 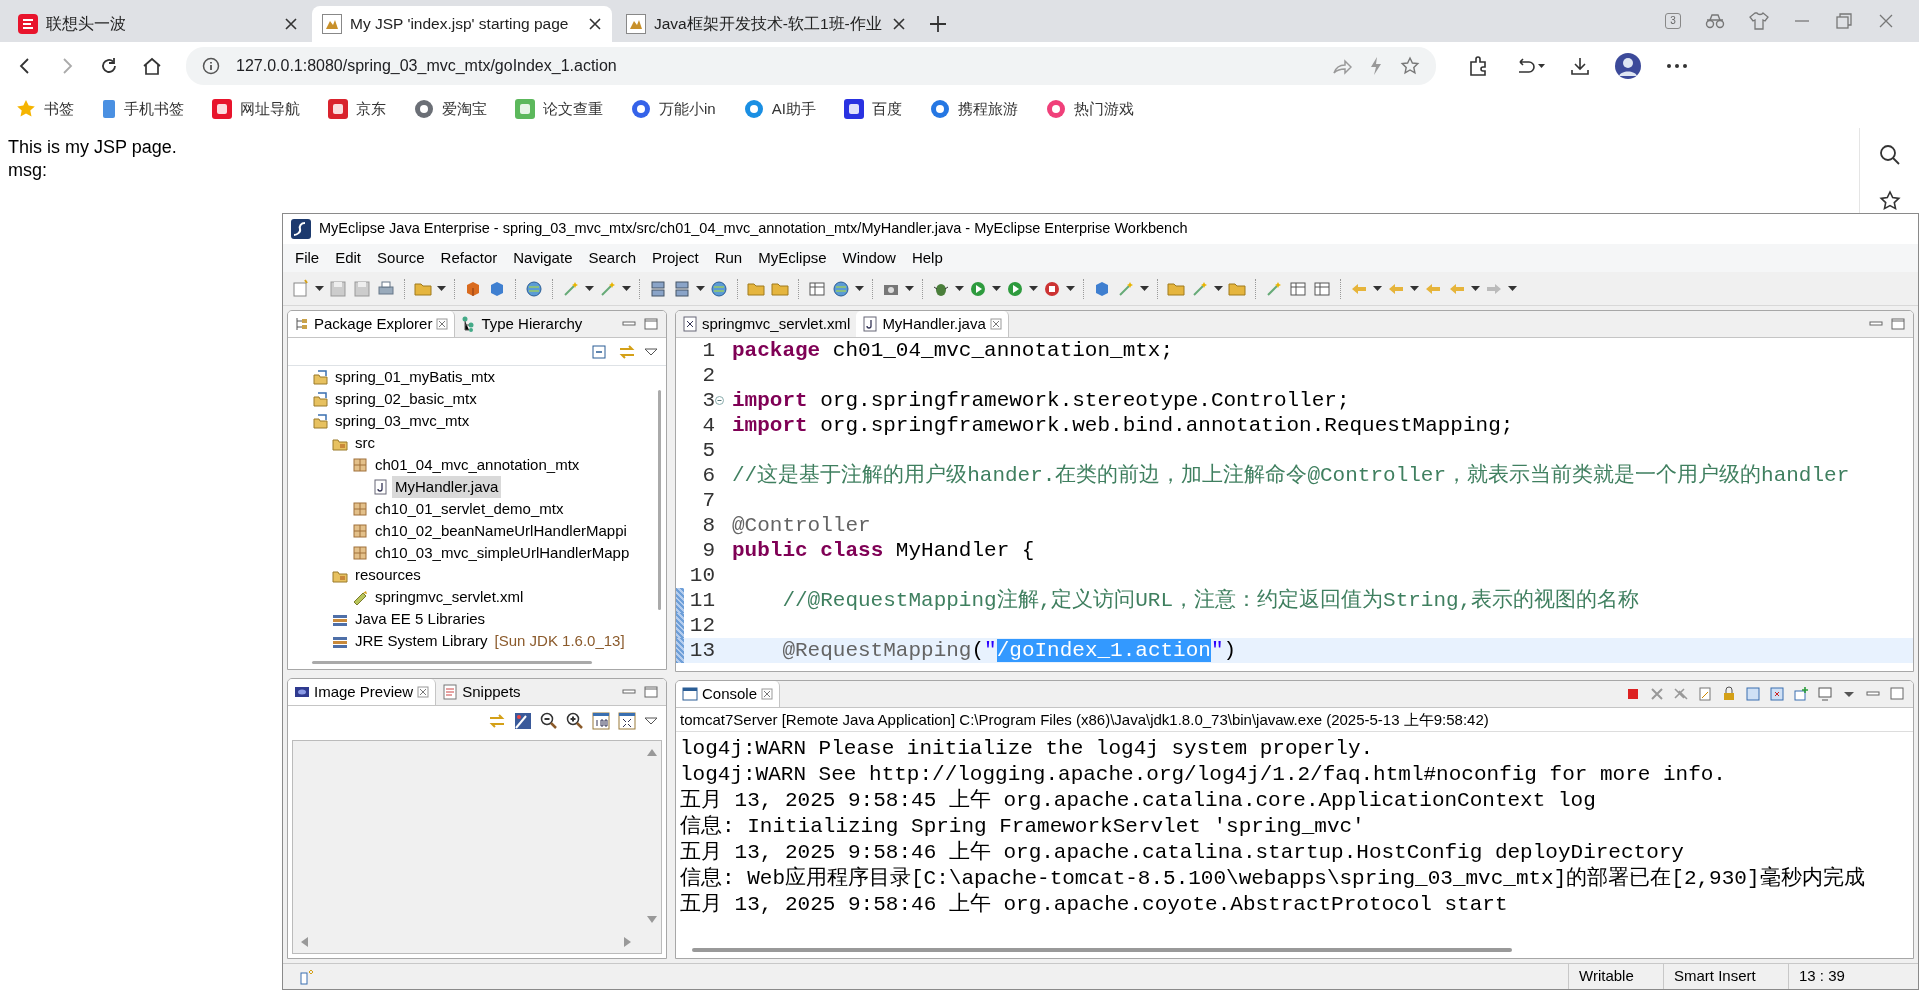 I want to click on link-editor-icon, so click(x=627, y=351).